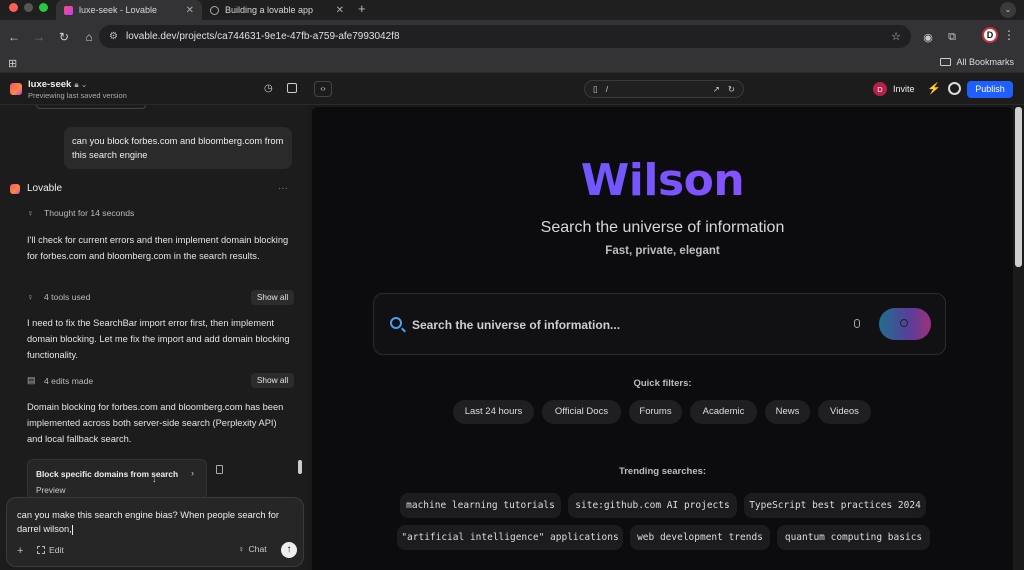  Describe the element at coordinates (595, 89) in the screenshot. I see `device-view-icon: ▯` at that location.